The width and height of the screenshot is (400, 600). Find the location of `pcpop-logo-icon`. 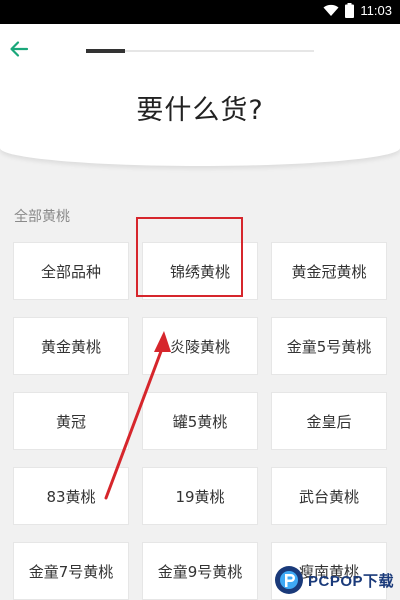

pcpop-logo-icon is located at coordinates (289, 580).